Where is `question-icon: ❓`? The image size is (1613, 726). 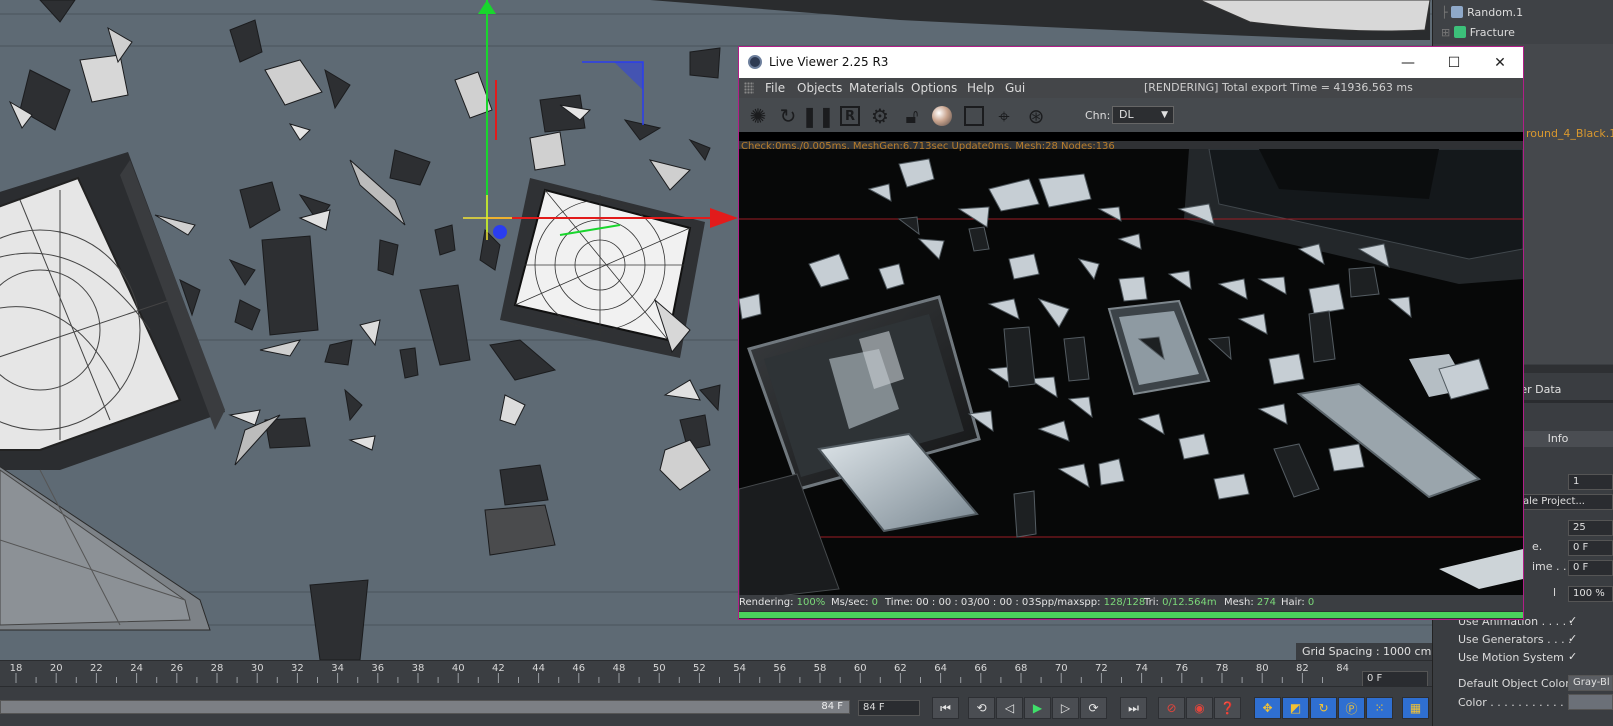
question-icon: ❓ is located at coordinates (1227, 708).